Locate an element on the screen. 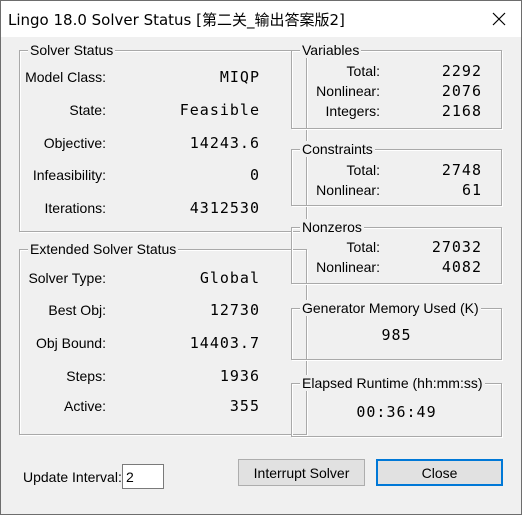 This screenshot has width=522, height=515. obj-bound-label: Obj Bound: is located at coordinates (70, 343).